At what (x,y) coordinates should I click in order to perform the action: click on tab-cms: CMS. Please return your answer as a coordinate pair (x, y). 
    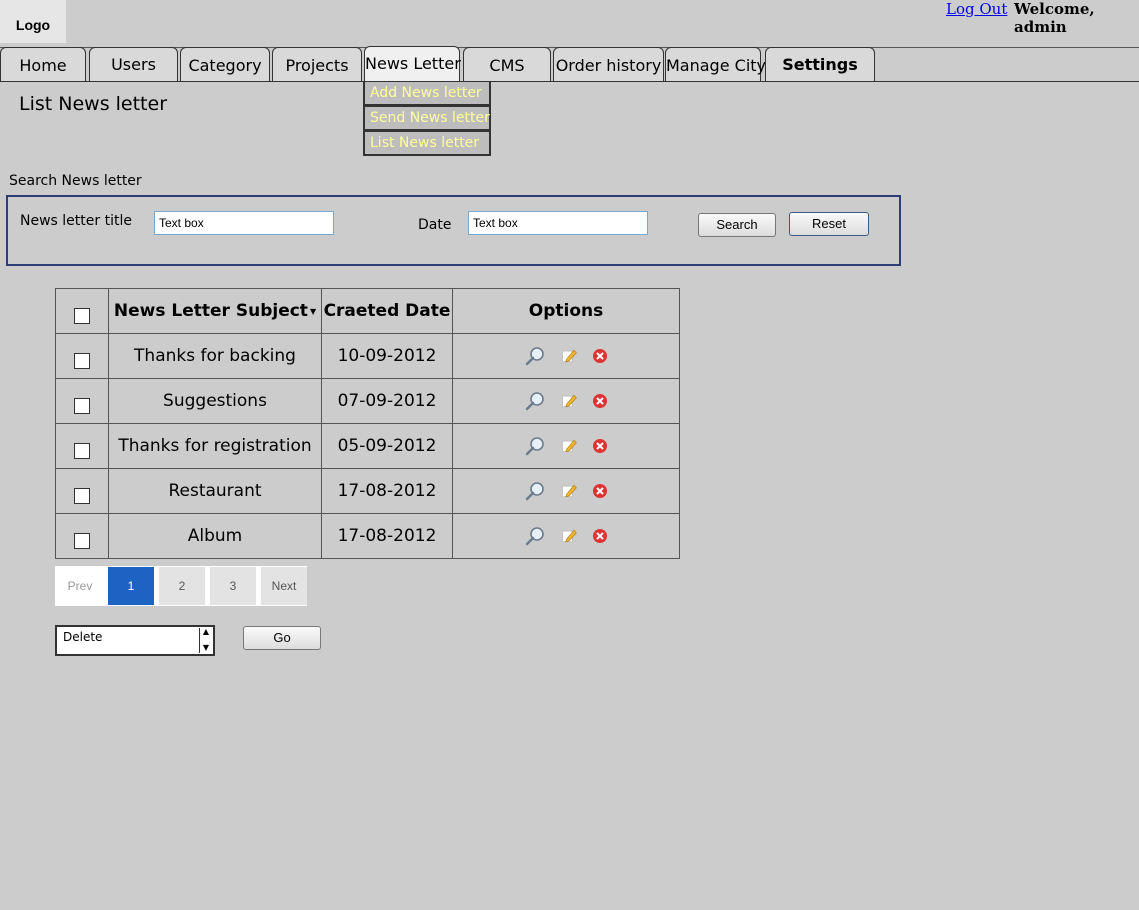
    Looking at the image, I should click on (507, 64).